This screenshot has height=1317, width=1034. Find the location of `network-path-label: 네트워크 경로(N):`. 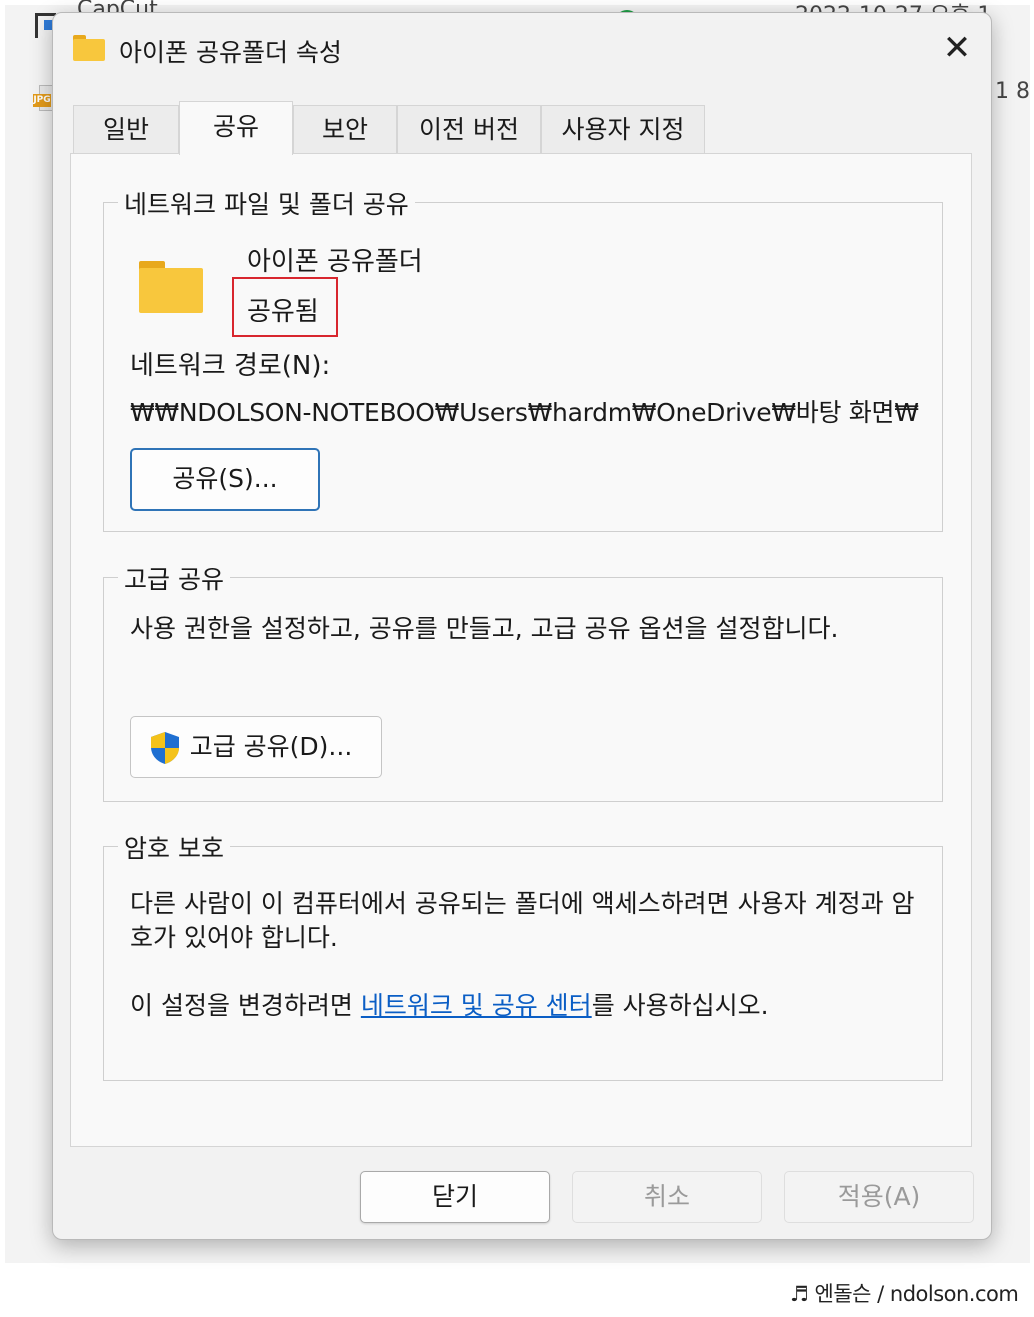

network-path-label: 네트워크 경로(N): is located at coordinates (230, 366).